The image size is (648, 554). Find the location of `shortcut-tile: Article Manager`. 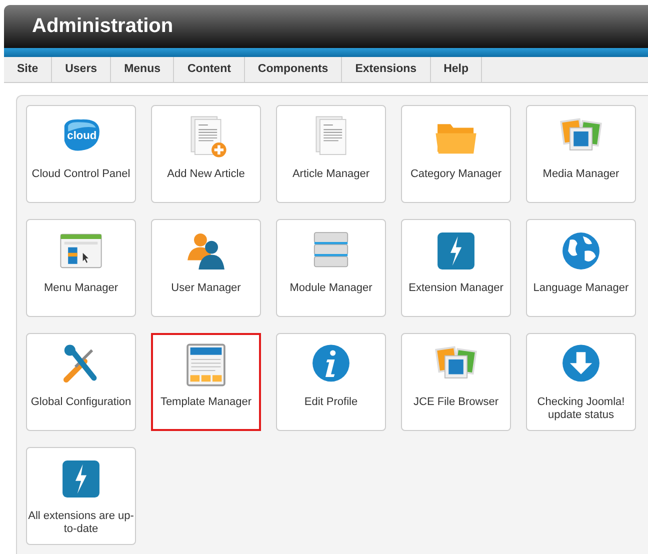

shortcut-tile: Article Manager is located at coordinates (331, 154).